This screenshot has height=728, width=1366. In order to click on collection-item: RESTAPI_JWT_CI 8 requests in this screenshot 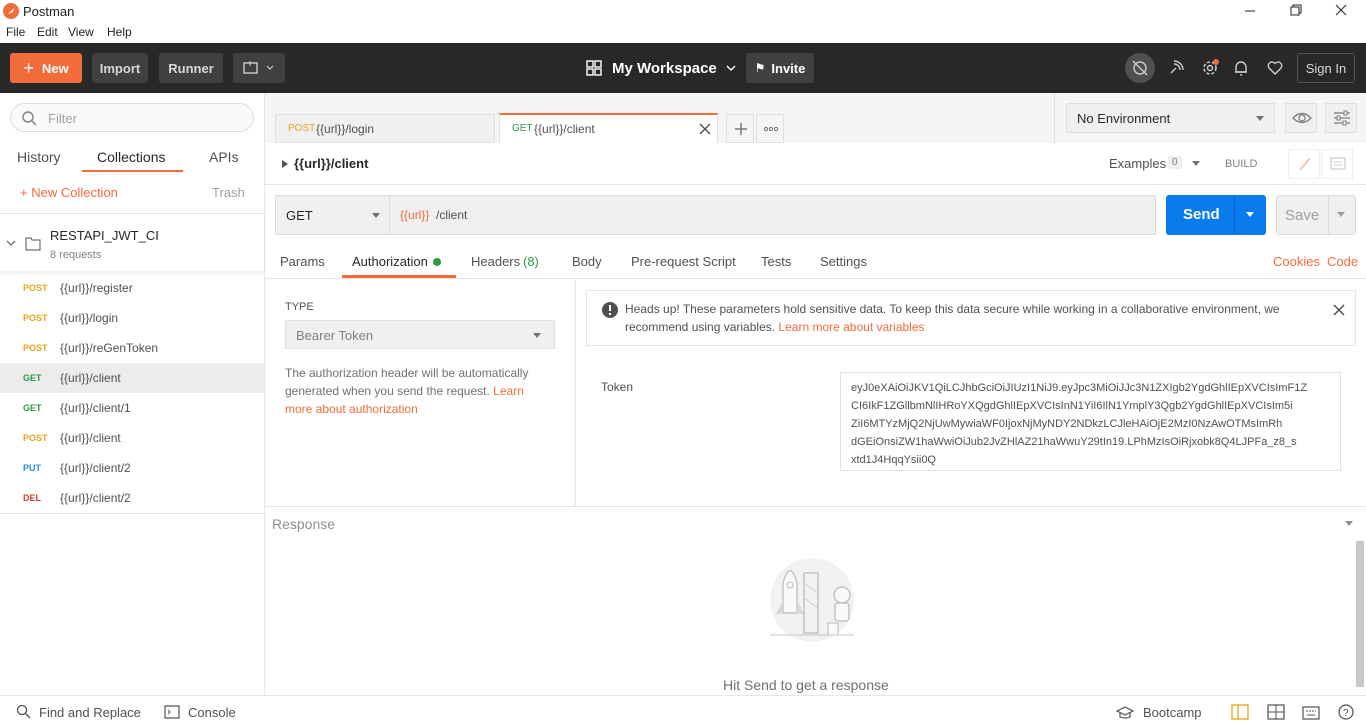, I will do `click(132, 242)`.